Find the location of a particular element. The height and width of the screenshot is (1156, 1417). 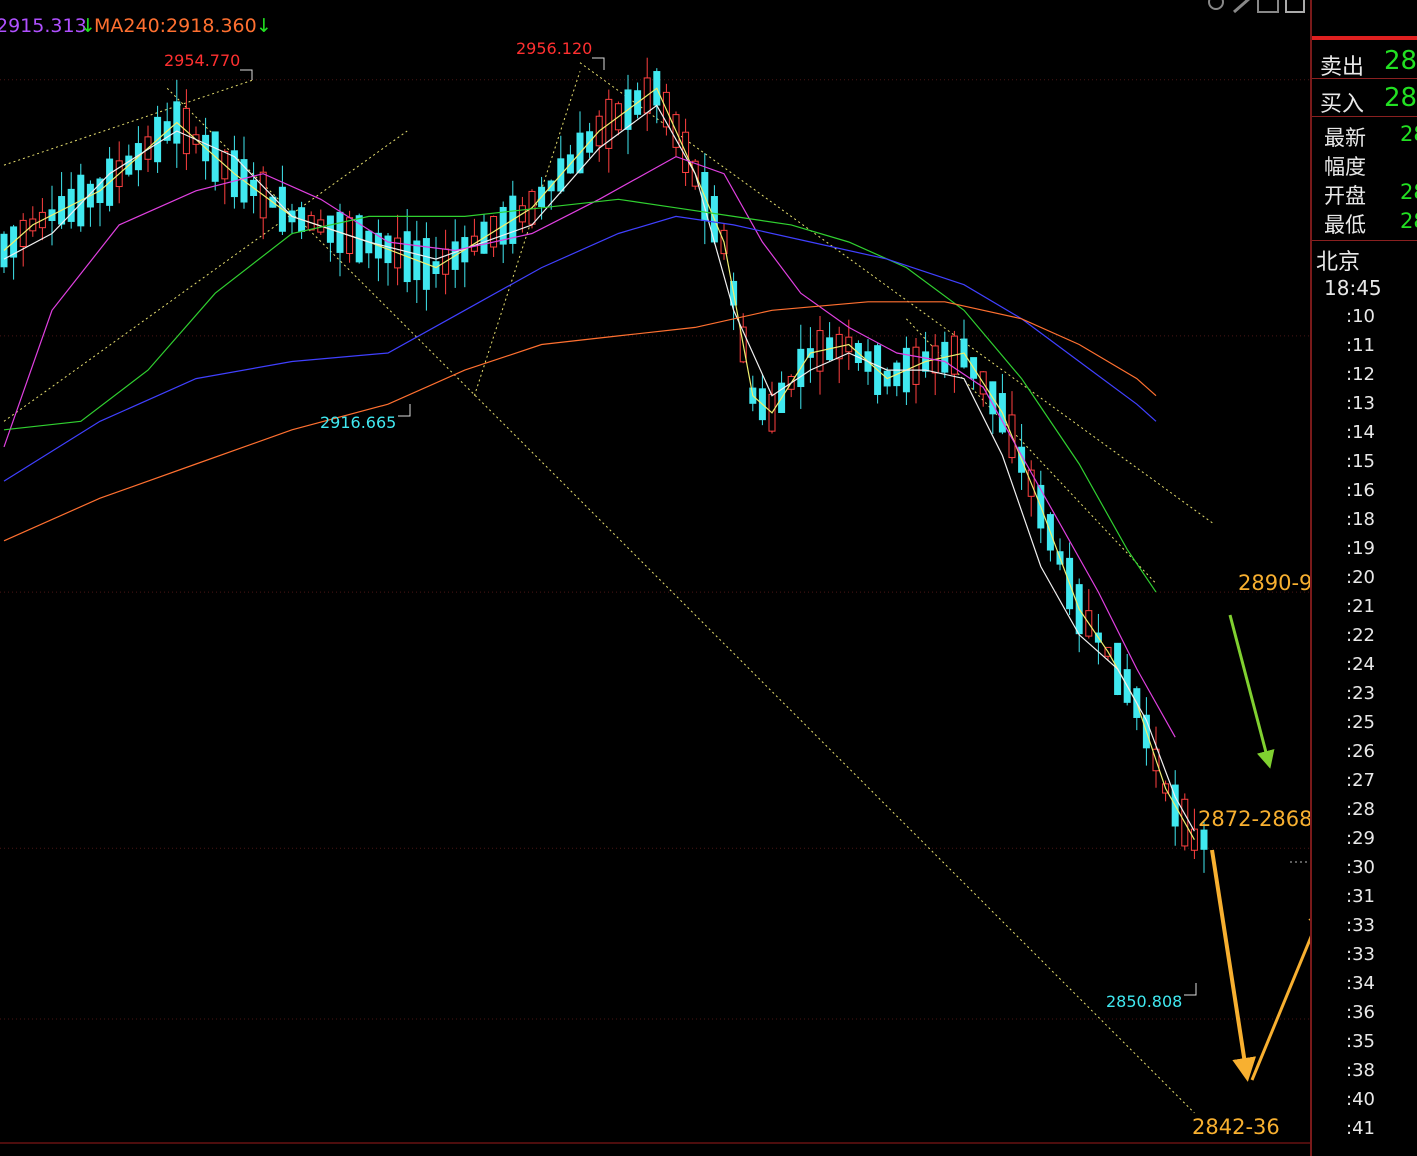

time-tick: :14 is located at coordinates (1360, 432).